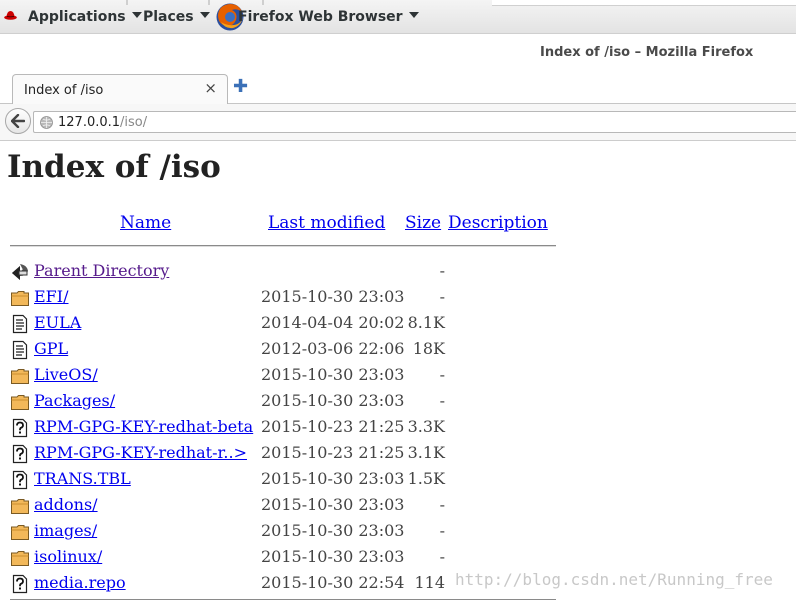  I want to click on file-link: images/, so click(65, 530).